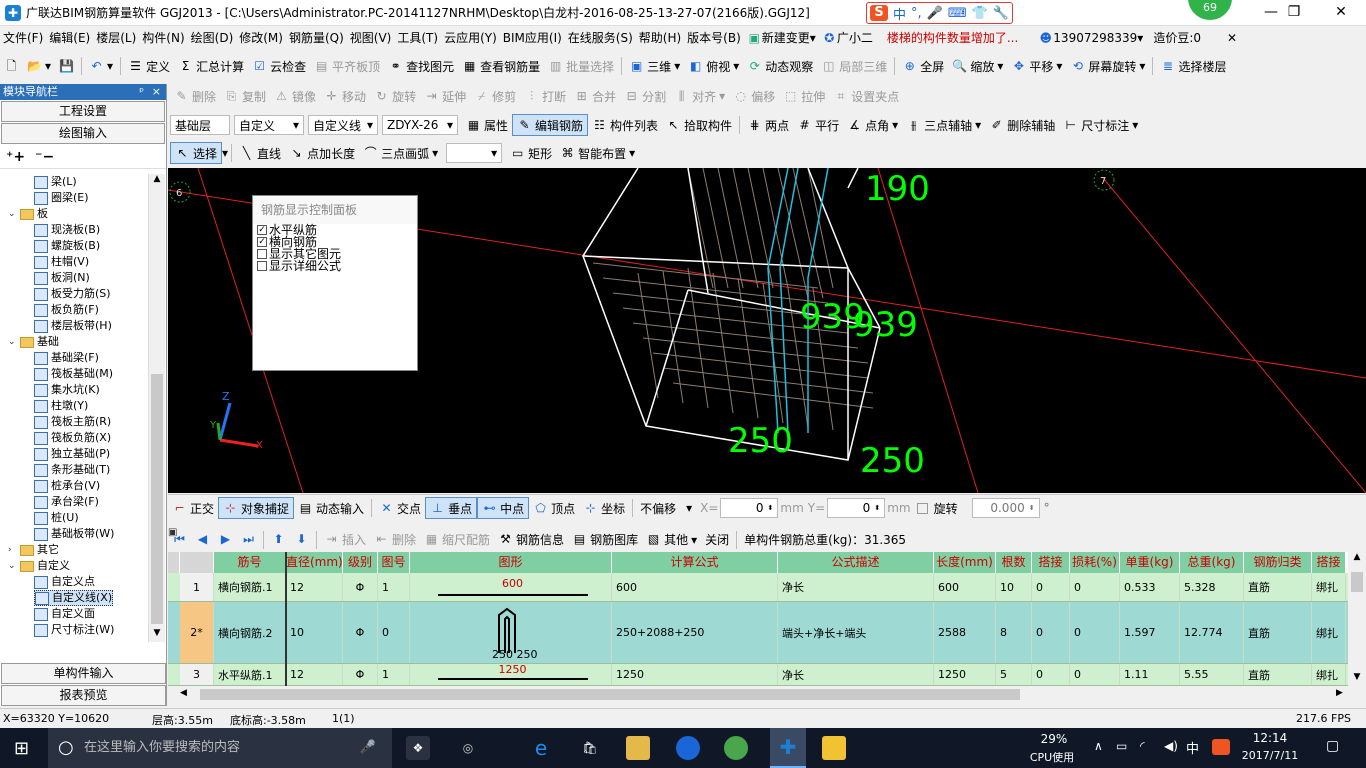  What do you see at coordinates (250, 587) in the screenshot?
I see `cell-name: 横向钢筋.1` at bounding box center [250, 587].